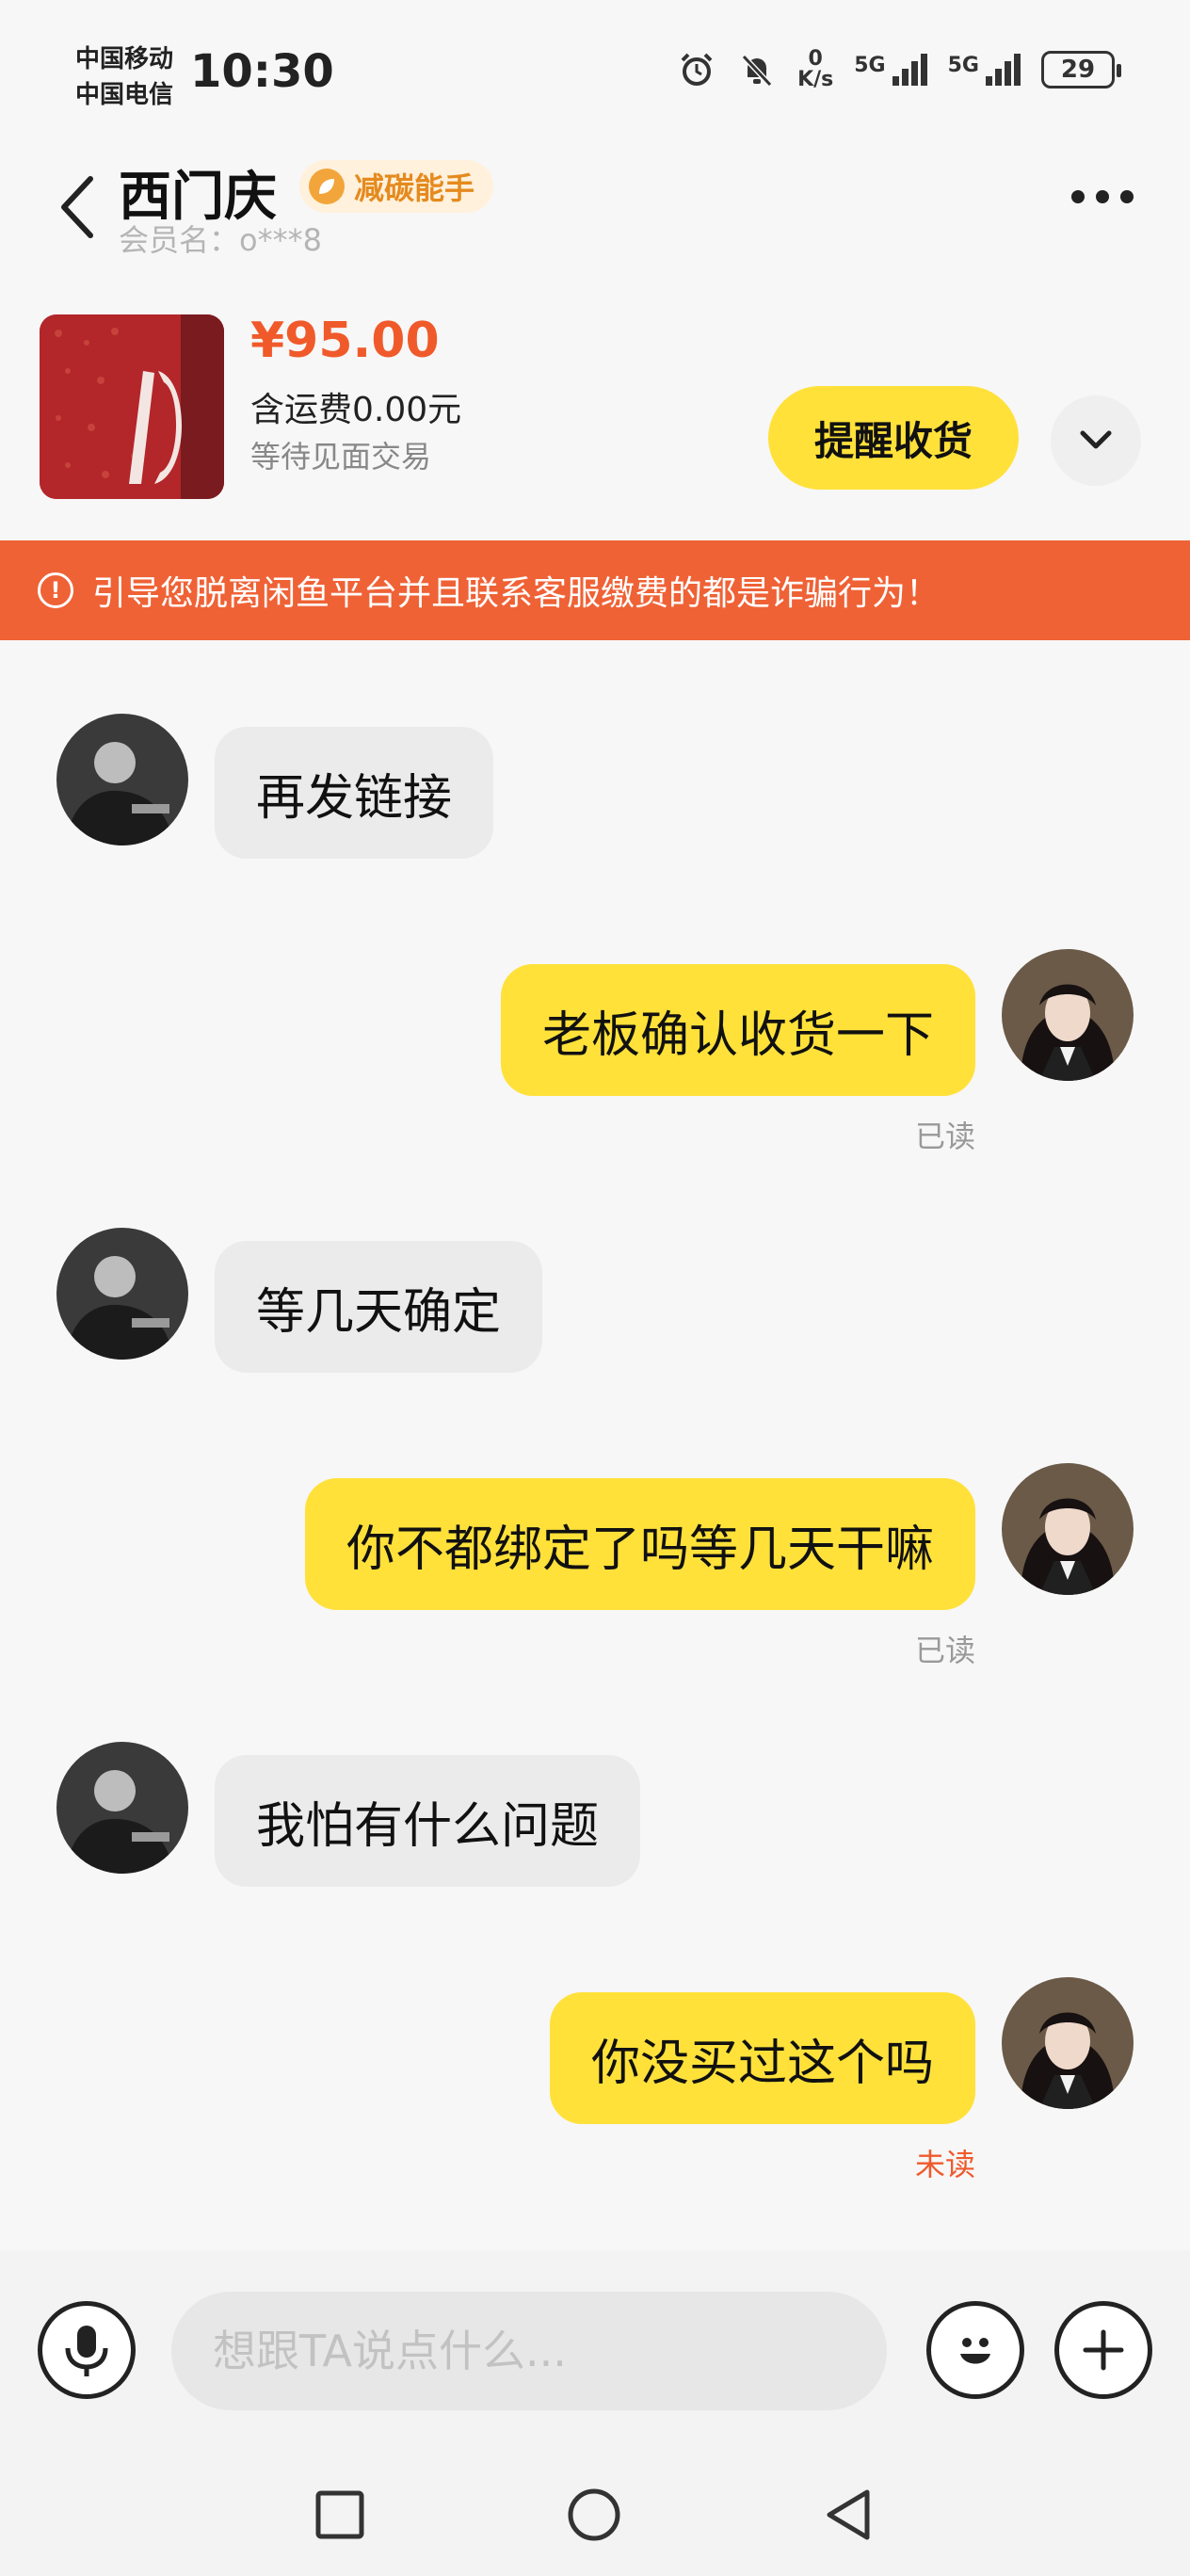  I want to click on fraud-warning-banner: ! 引导您脱离闲鱼平台并且联系客服缴费的都是诈骗行为！, so click(595, 590).